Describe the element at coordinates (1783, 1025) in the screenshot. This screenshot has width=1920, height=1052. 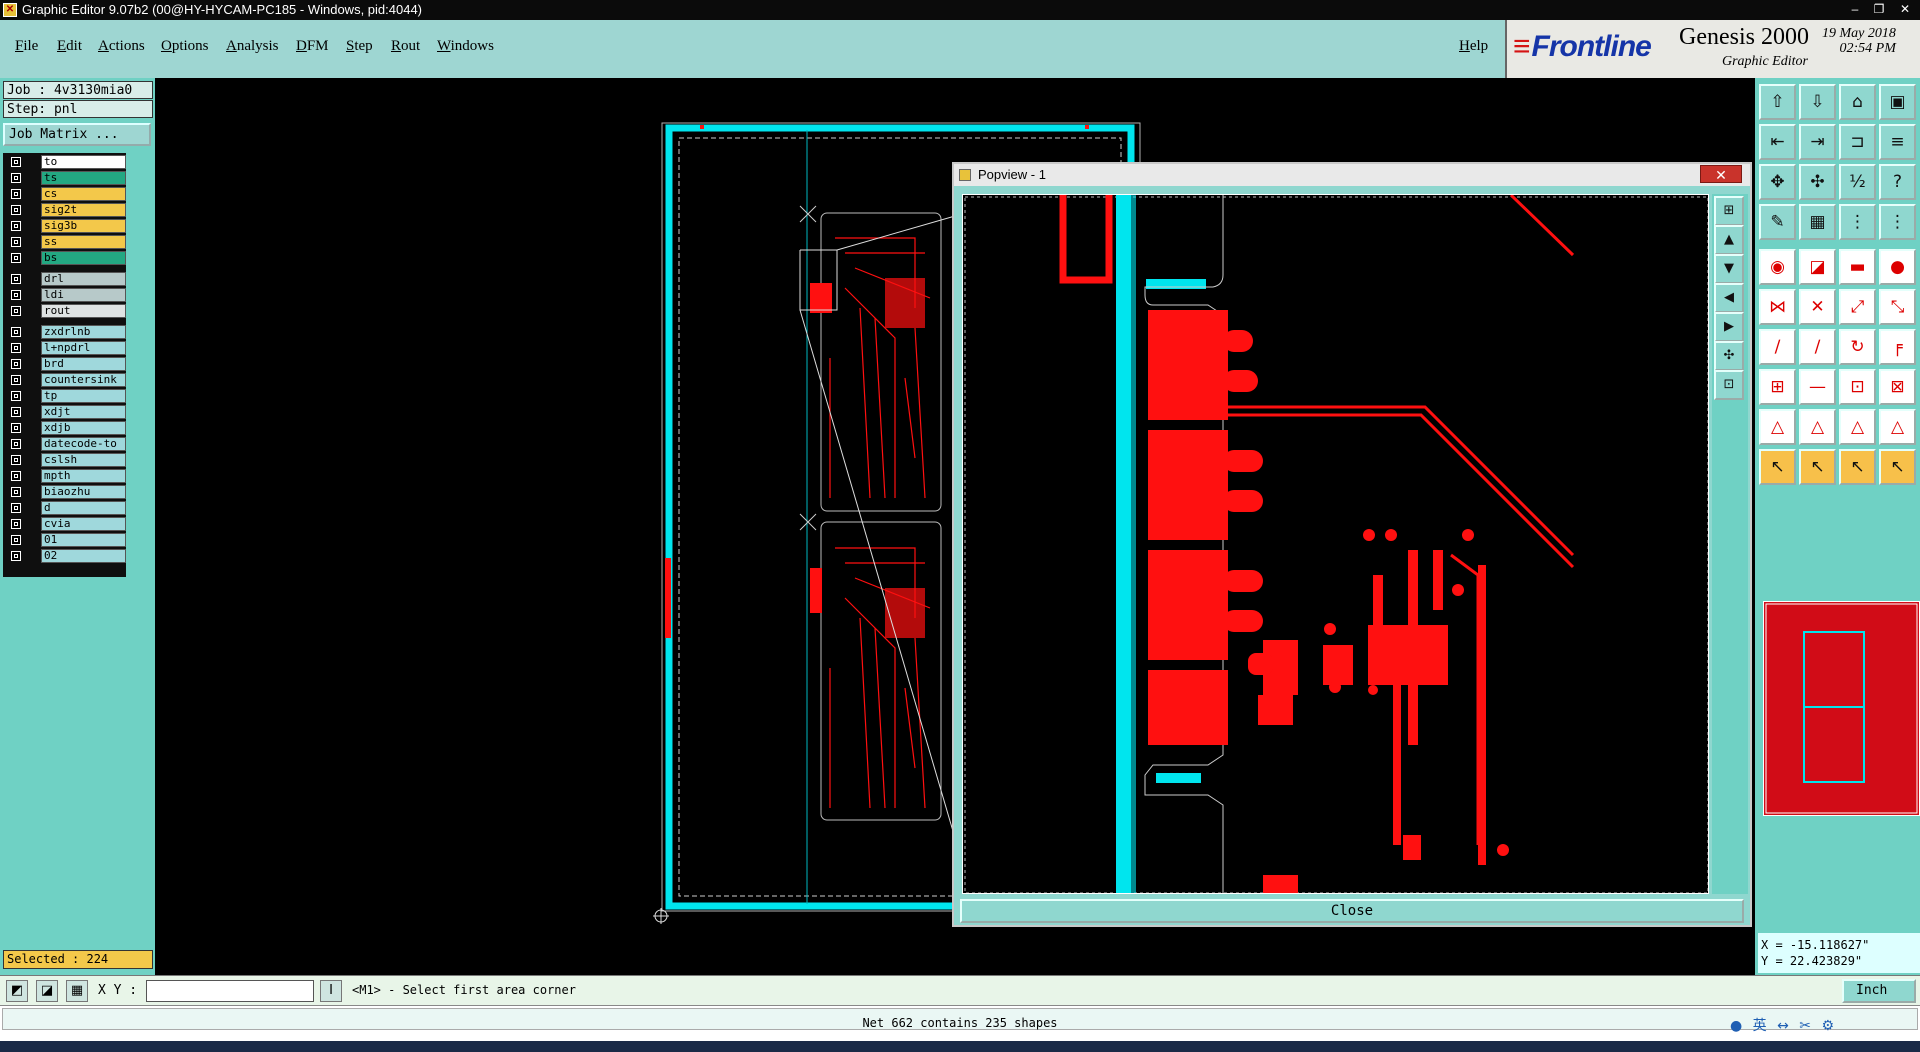
I see `system-tray-icons: ● 英 ↔ ✂ ⚙` at that location.